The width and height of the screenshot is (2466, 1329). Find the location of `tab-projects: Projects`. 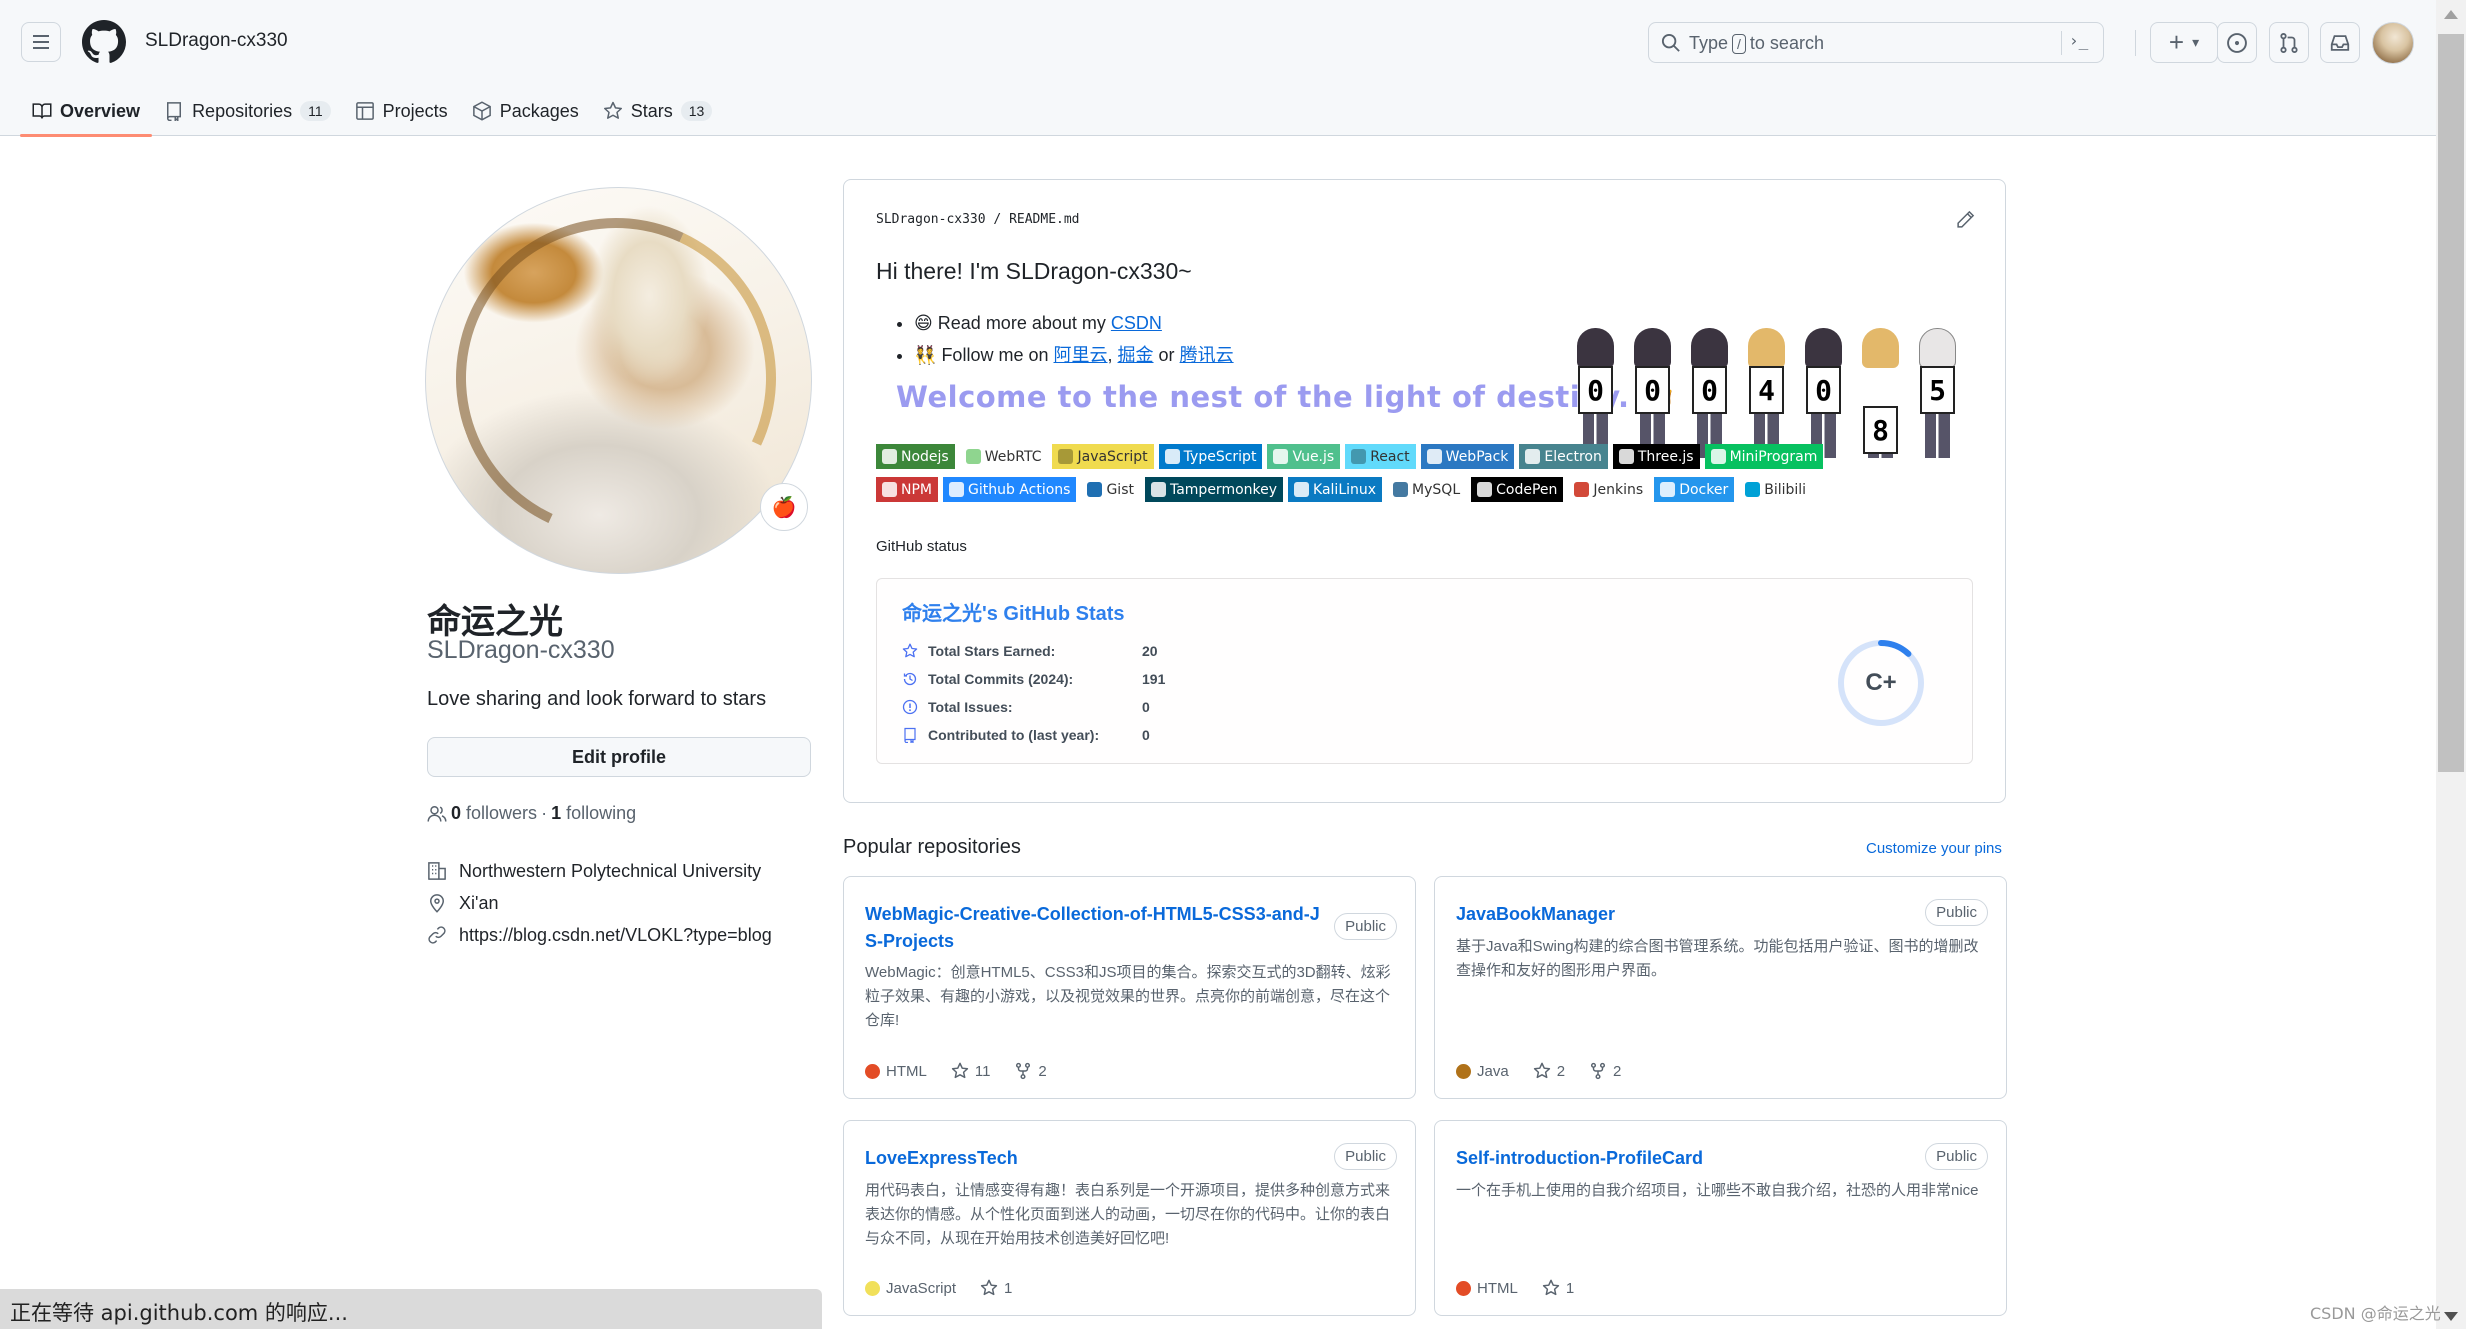

tab-projects: Projects is located at coordinates (401, 111).